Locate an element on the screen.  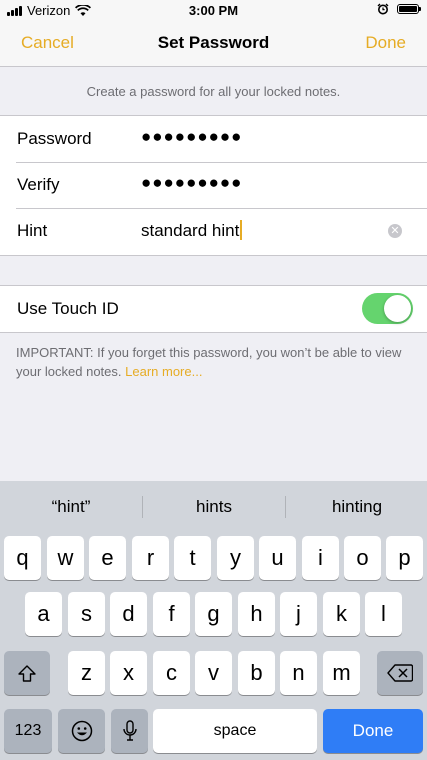
key-t: t is located at coordinates (192, 558).